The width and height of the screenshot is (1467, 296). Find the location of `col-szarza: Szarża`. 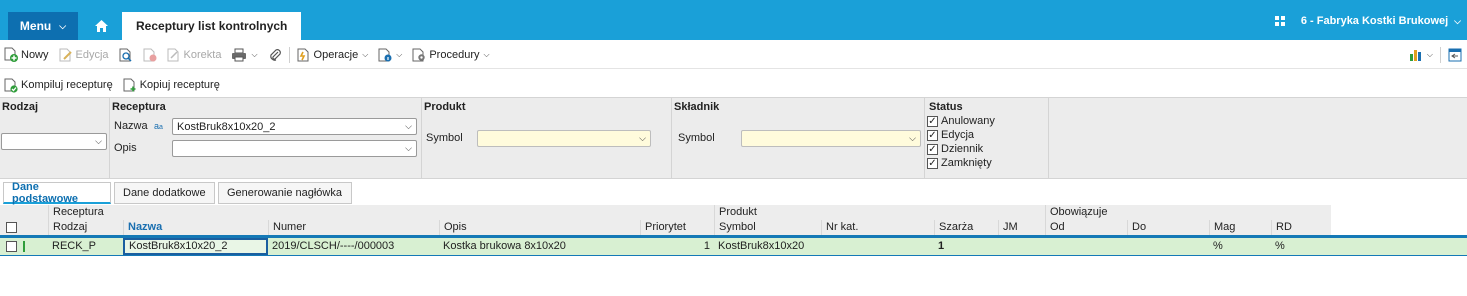

col-szarza: Szarża is located at coordinates (966, 227).